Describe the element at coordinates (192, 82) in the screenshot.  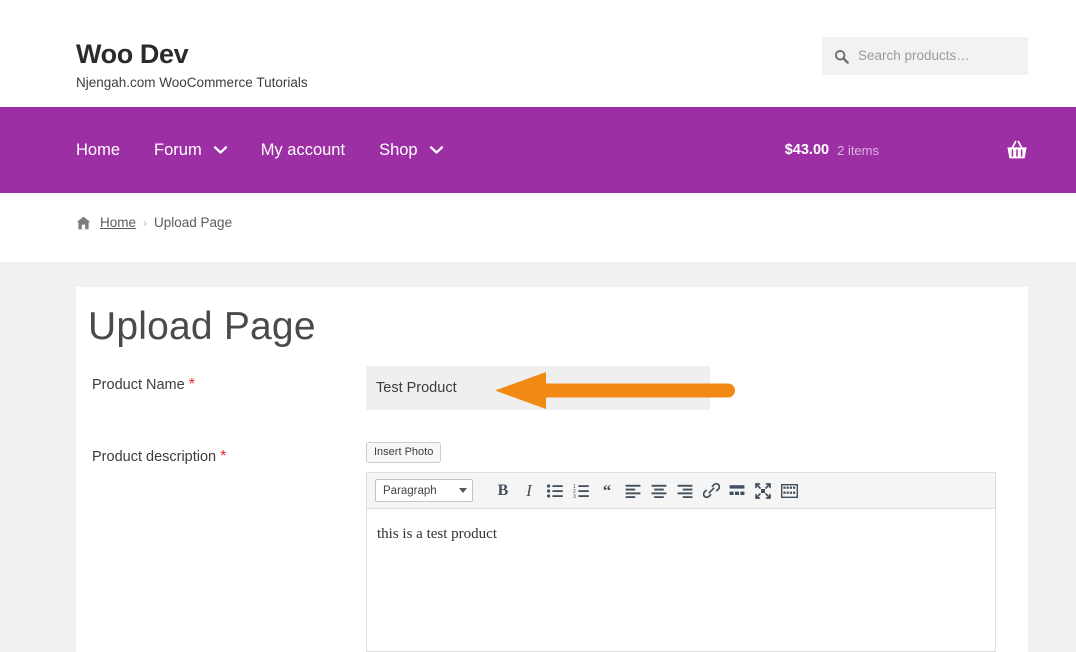
I see `site-tagline: Njengah.com WooCommerce Tutorials` at that location.